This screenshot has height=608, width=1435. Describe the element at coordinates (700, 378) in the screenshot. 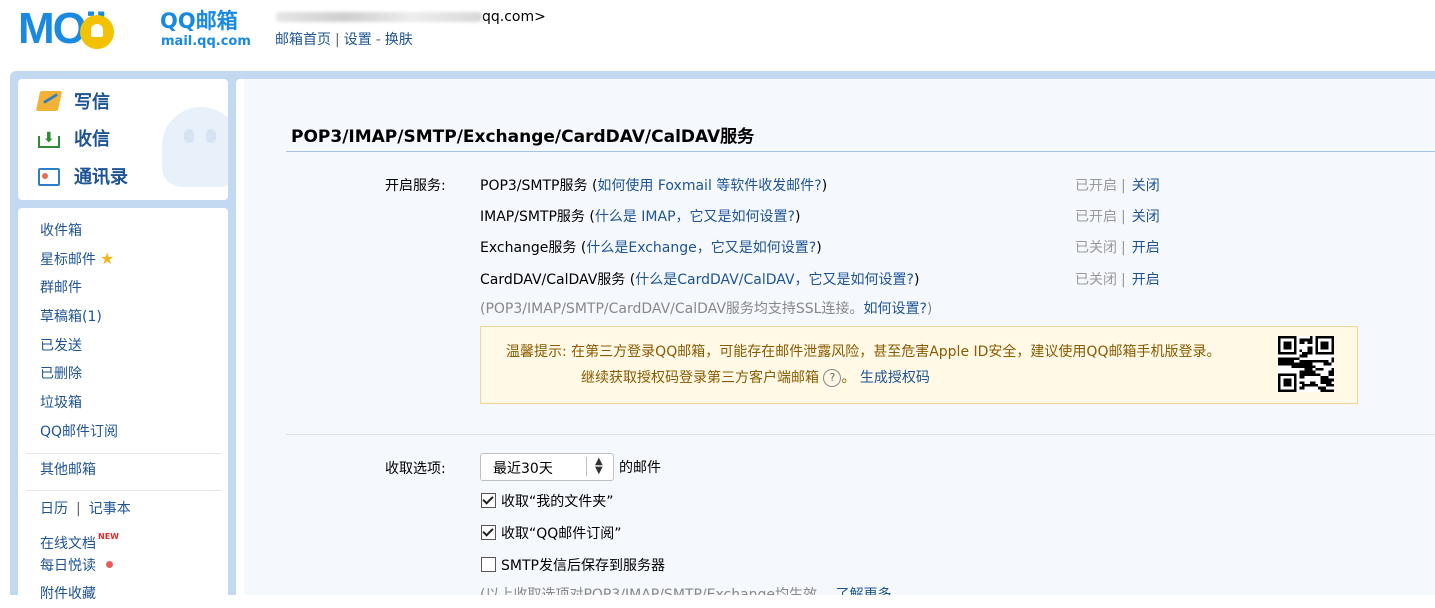

I see `tip-line-2-text: 继续获取授权码登录第三方客户端邮箱` at that location.